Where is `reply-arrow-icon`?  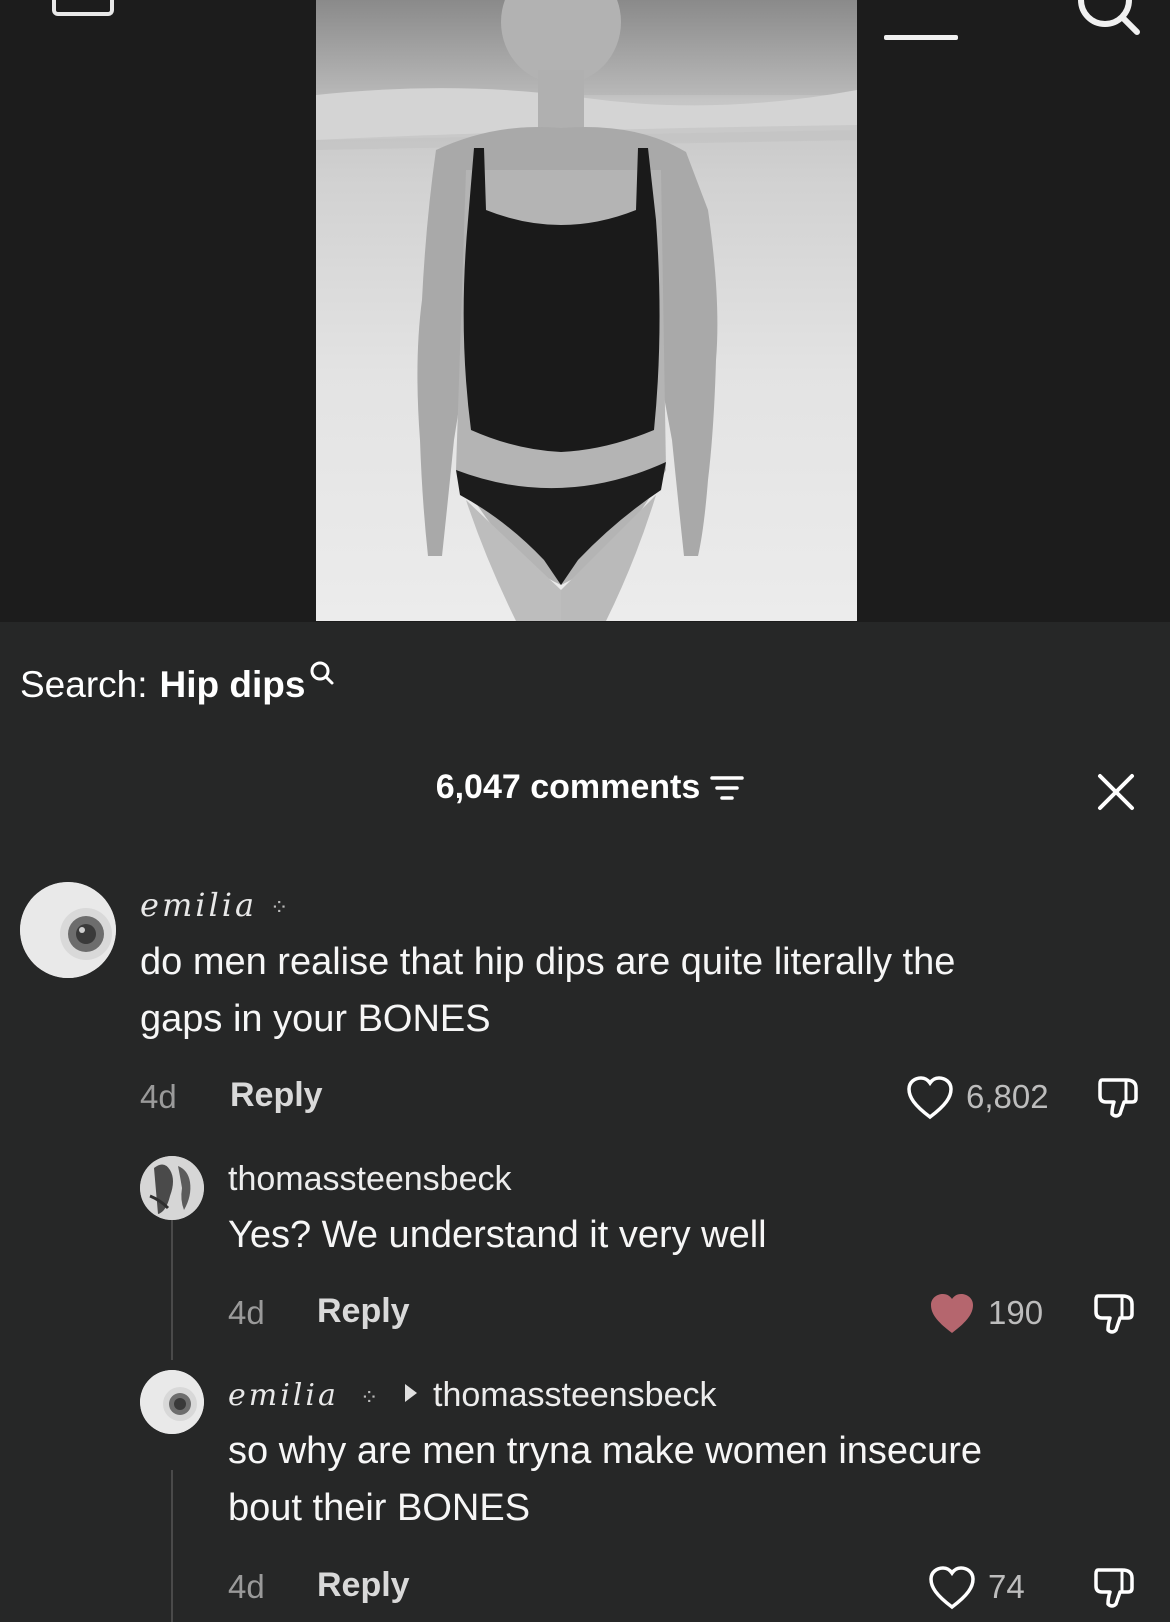
reply-arrow-icon is located at coordinates (411, 1393).